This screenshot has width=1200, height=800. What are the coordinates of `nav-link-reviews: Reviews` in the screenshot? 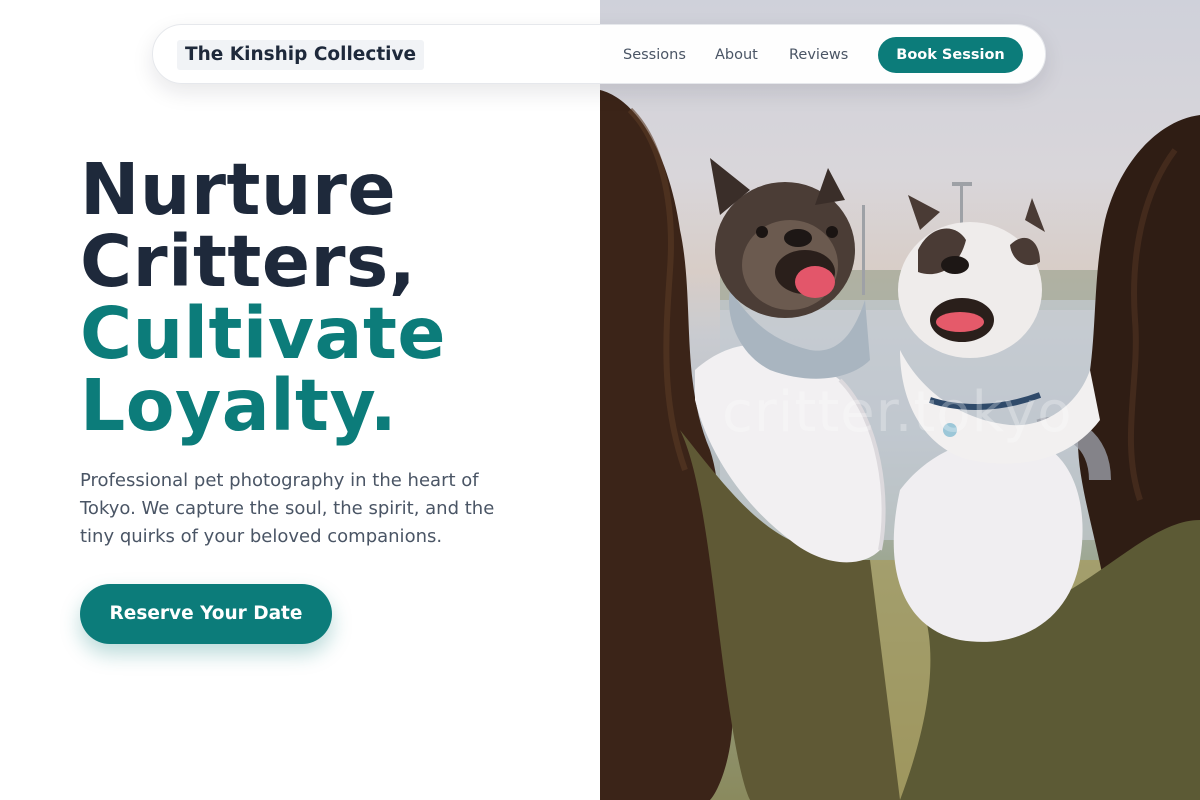 It's located at (818, 55).